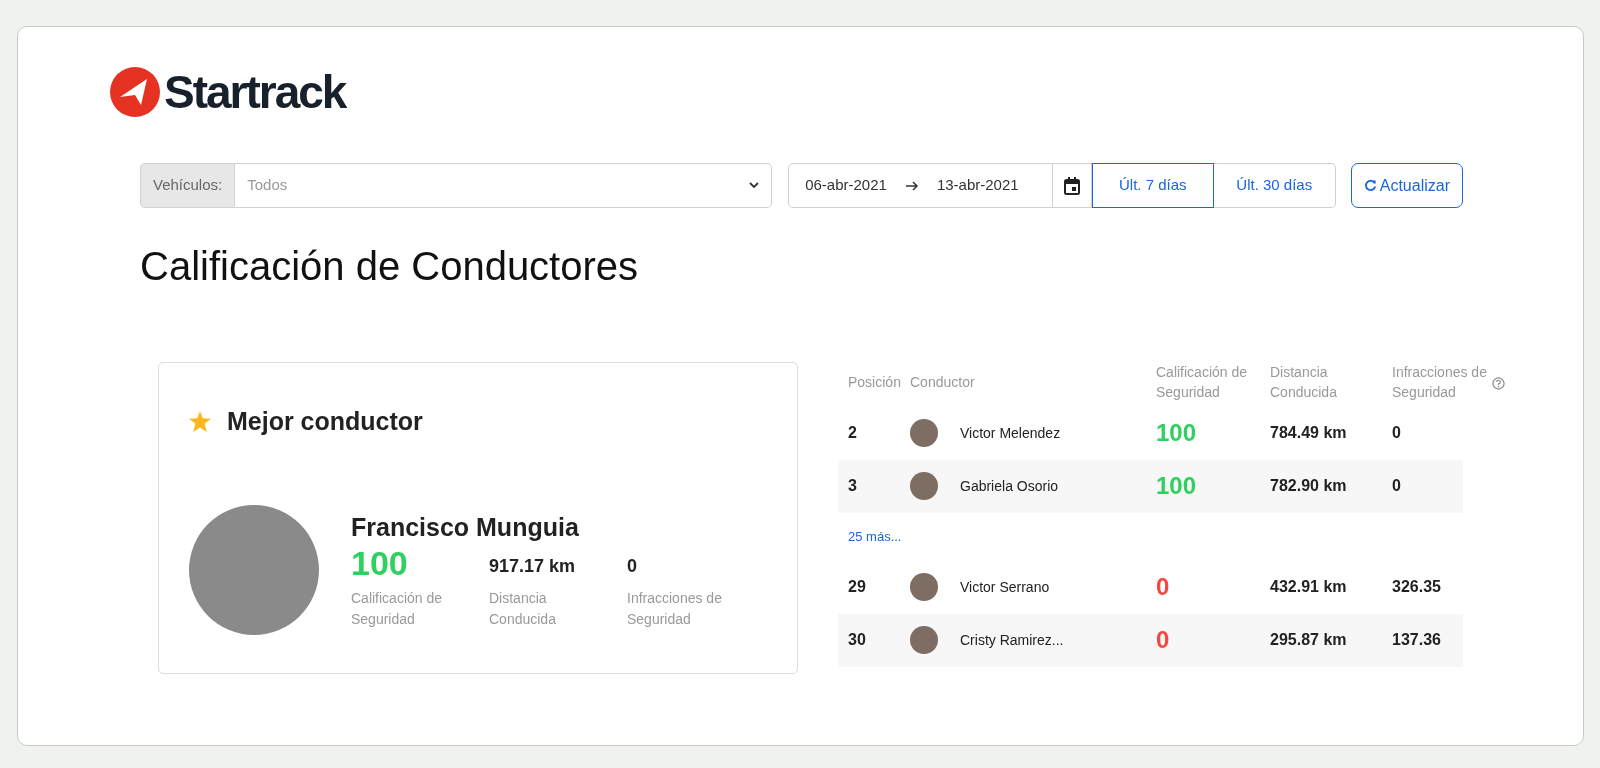  I want to click on table-cell-text: 2, so click(852, 433).